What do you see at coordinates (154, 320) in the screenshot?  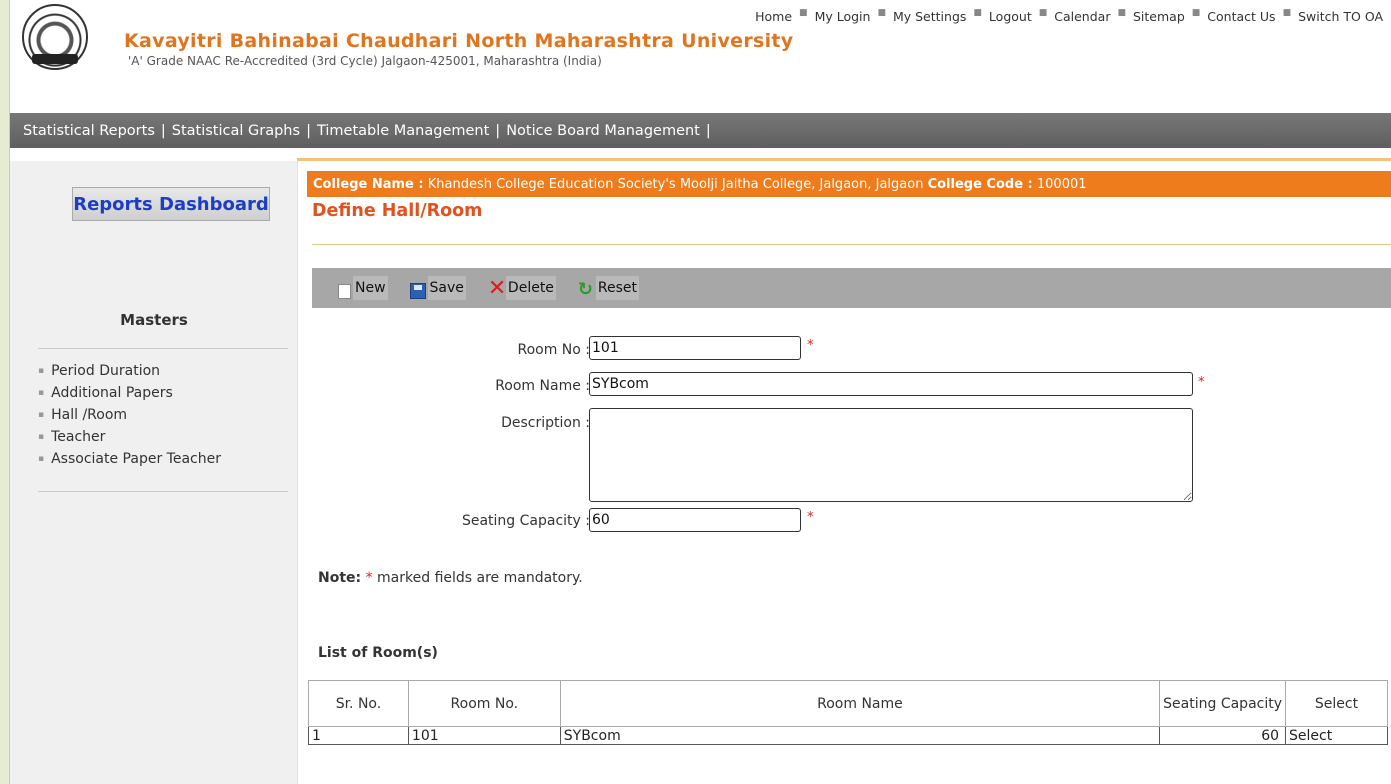 I see `masters-heading: Masters` at bounding box center [154, 320].